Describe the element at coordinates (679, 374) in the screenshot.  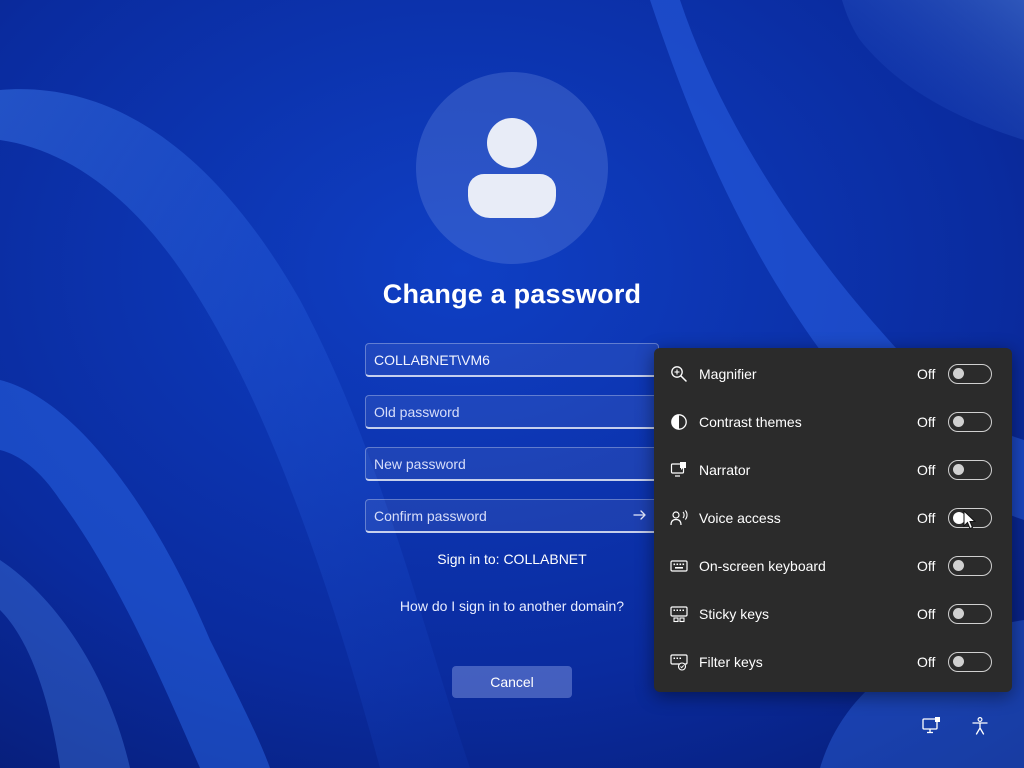
I see `magnifier-icon` at that location.